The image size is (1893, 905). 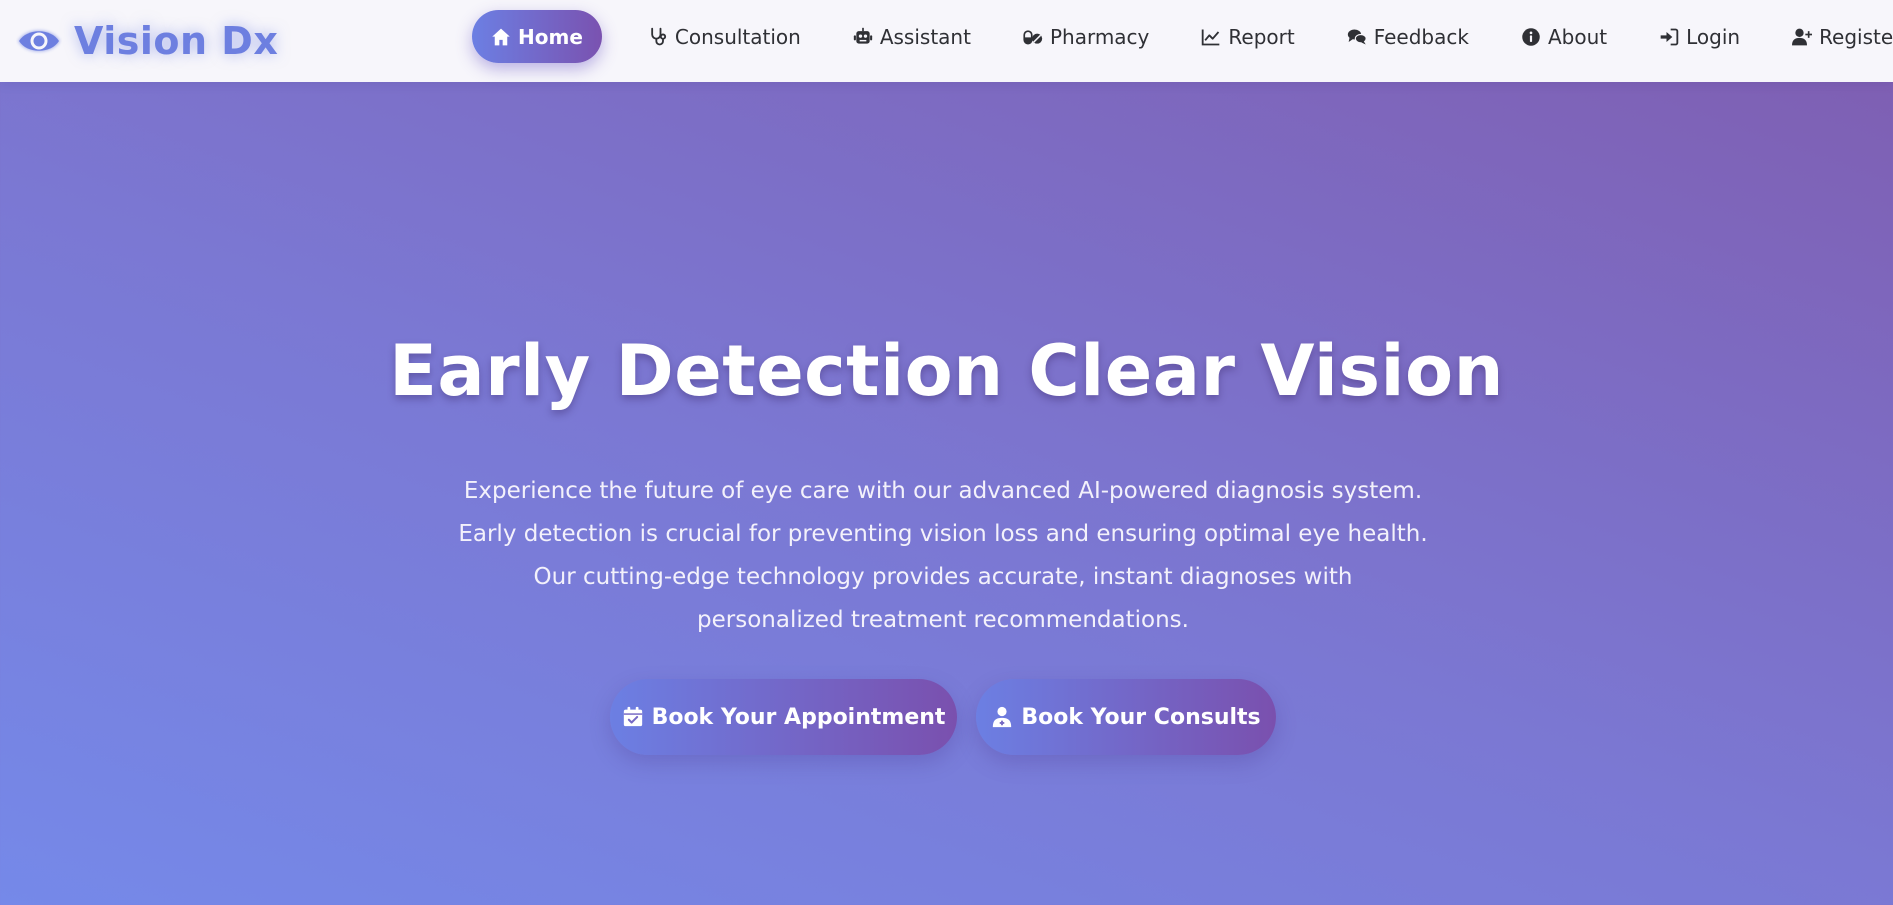 I want to click on nav-assistant: Assistant, so click(x=912, y=36).